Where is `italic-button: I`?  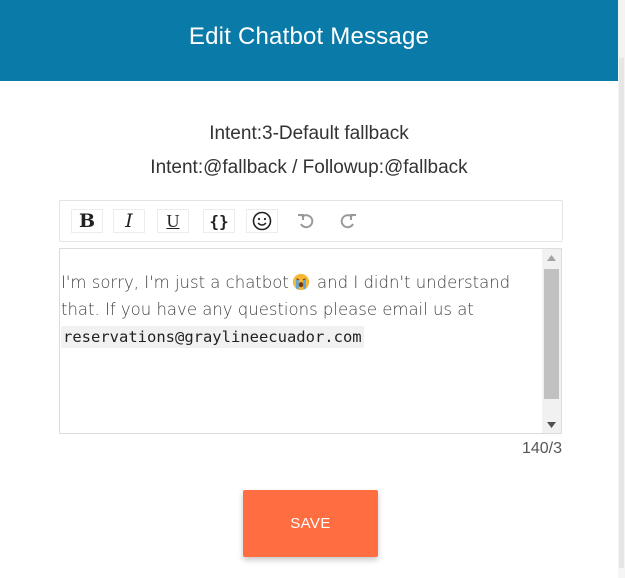 italic-button: I is located at coordinates (129, 221).